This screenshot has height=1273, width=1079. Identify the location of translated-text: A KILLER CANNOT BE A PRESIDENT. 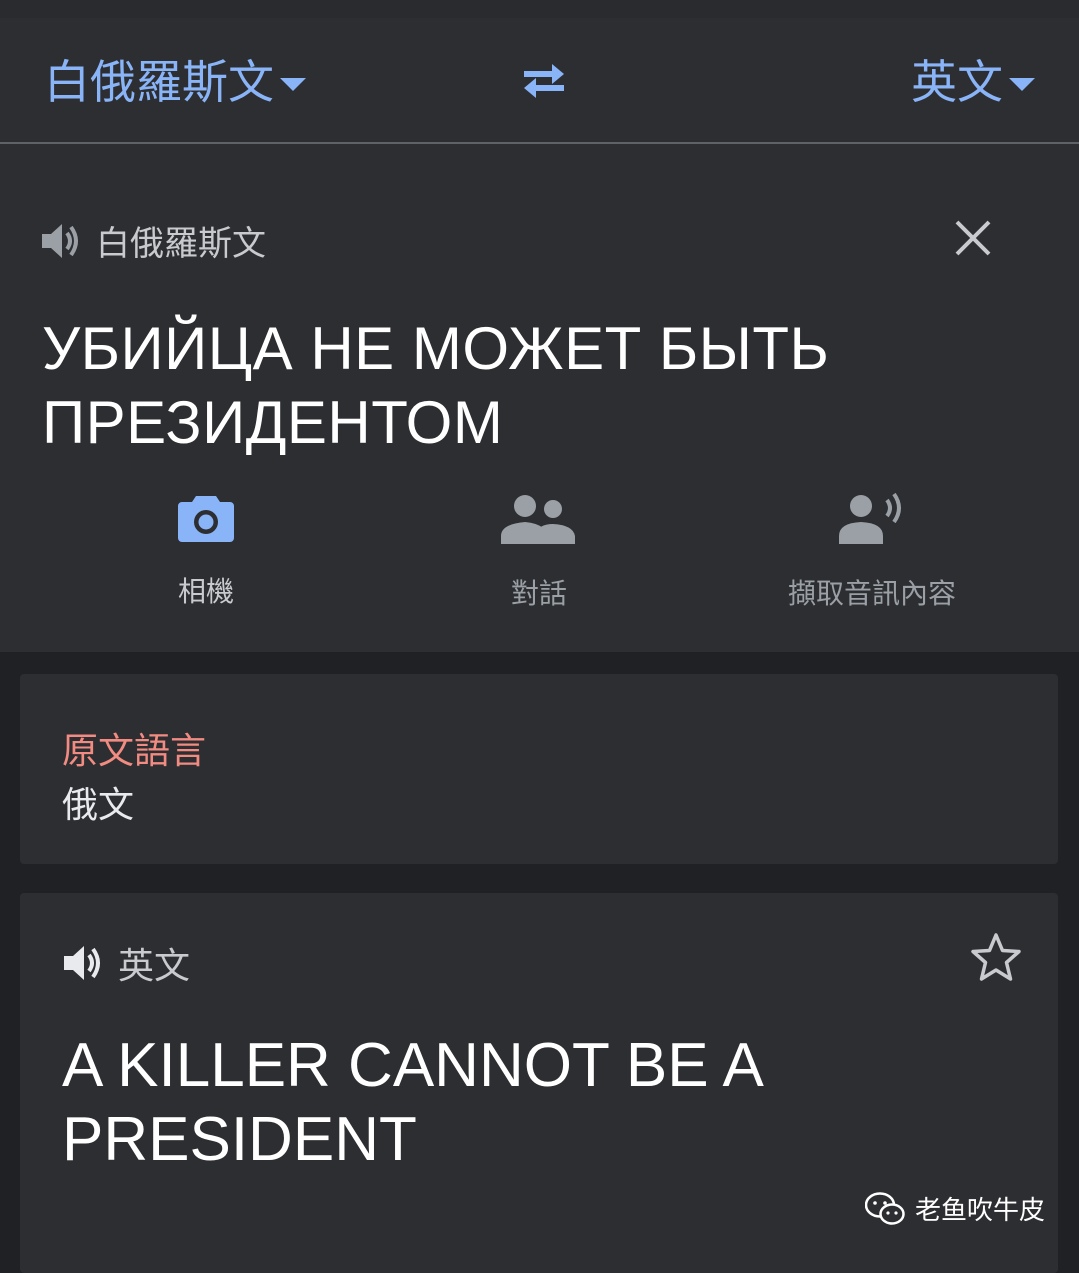
(542, 1103).